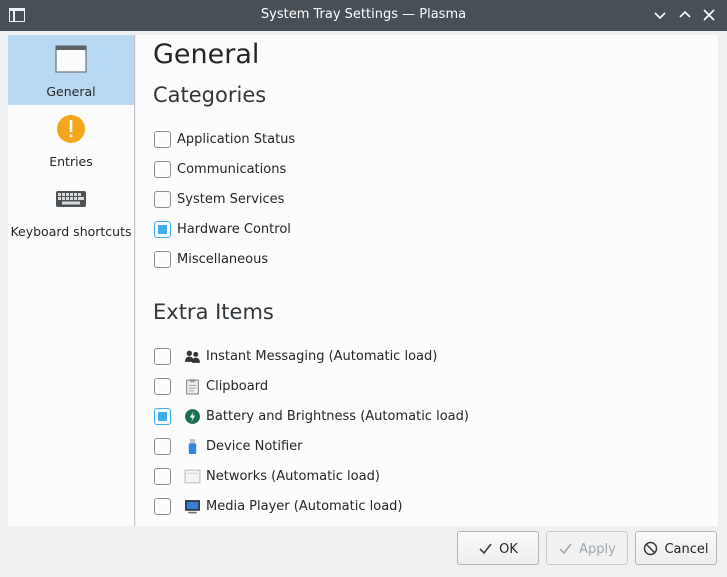 This screenshot has height=577, width=727. Describe the element at coordinates (597, 549) in the screenshot. I see `apply-button-label: Apply` at that location.